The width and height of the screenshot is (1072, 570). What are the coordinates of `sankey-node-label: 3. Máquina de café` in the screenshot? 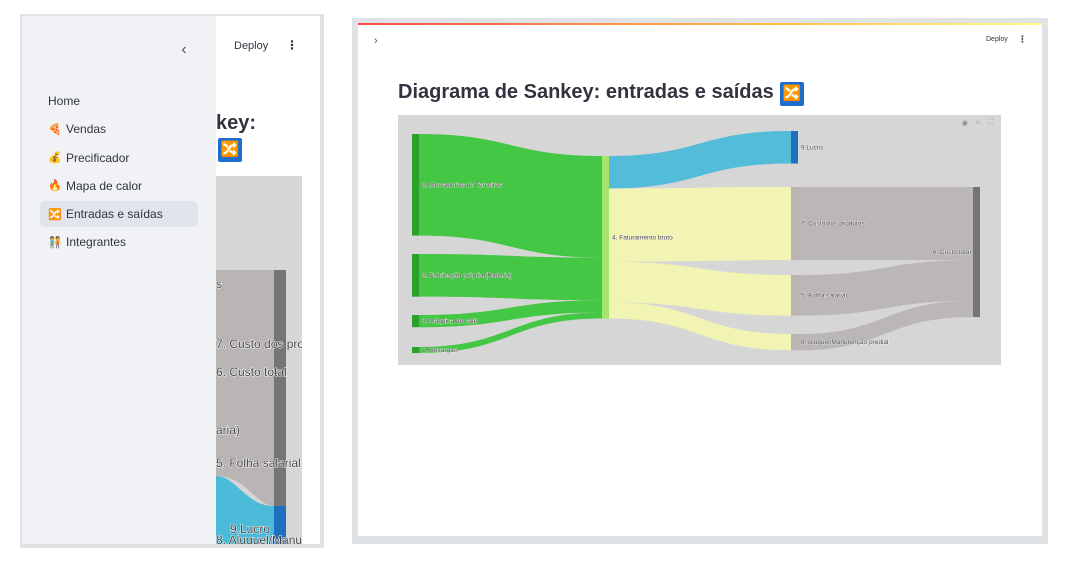 It's located at (450, 321).